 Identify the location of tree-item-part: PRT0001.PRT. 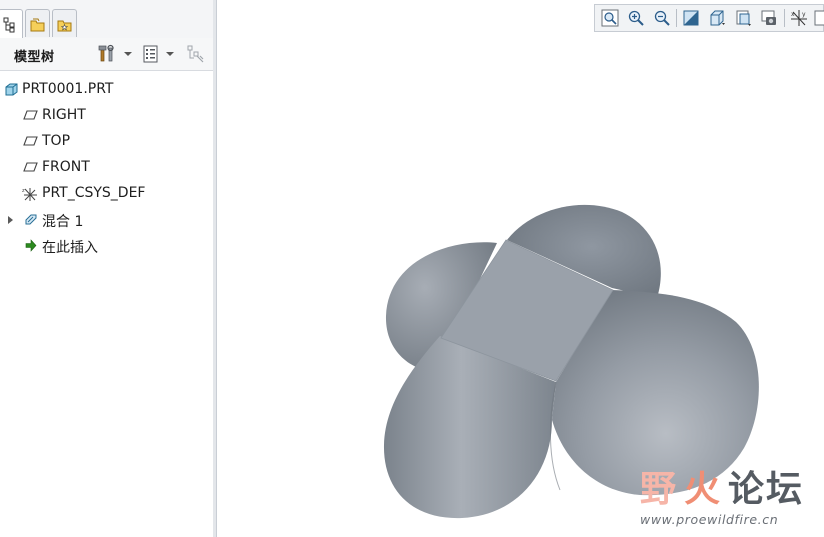
(106, 90).